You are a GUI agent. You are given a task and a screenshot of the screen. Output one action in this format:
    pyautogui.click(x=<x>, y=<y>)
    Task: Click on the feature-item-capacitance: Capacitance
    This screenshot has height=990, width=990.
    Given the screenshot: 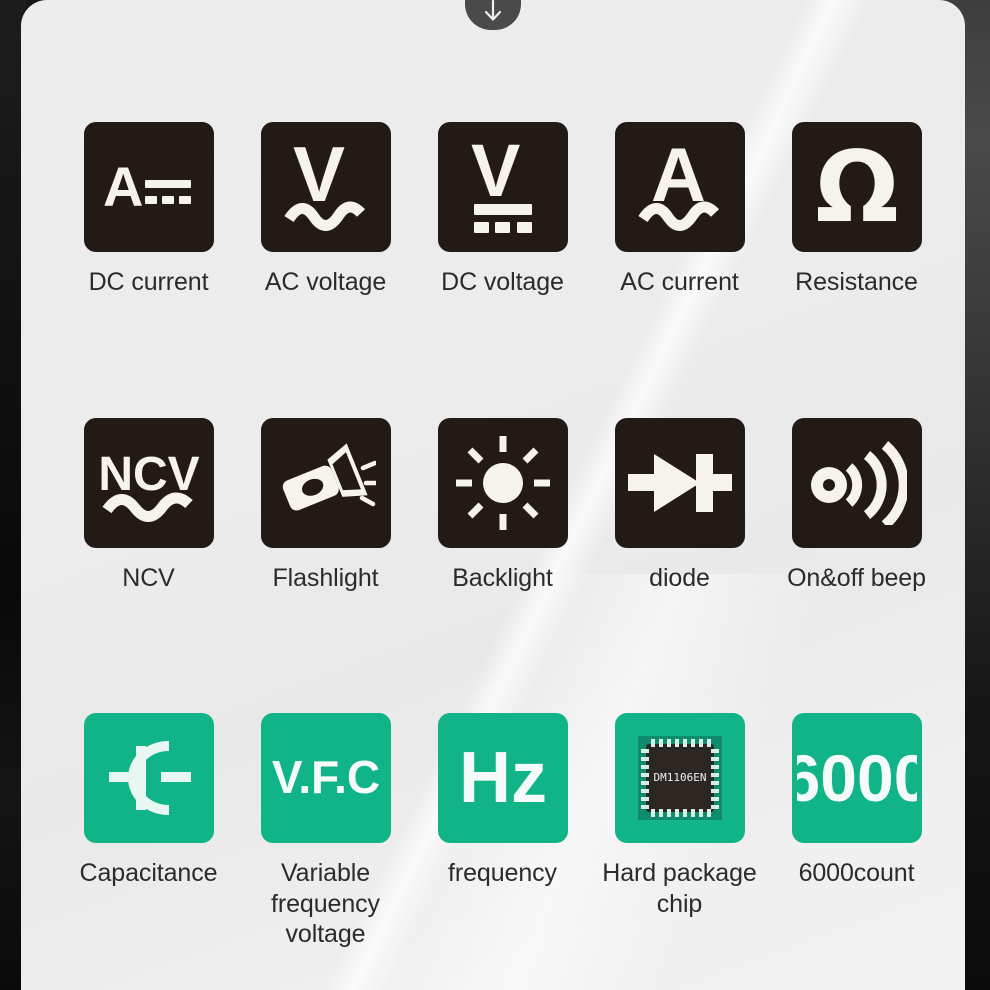 What is the action you would take?
    pyautogui.click(x=148, y=831)
    